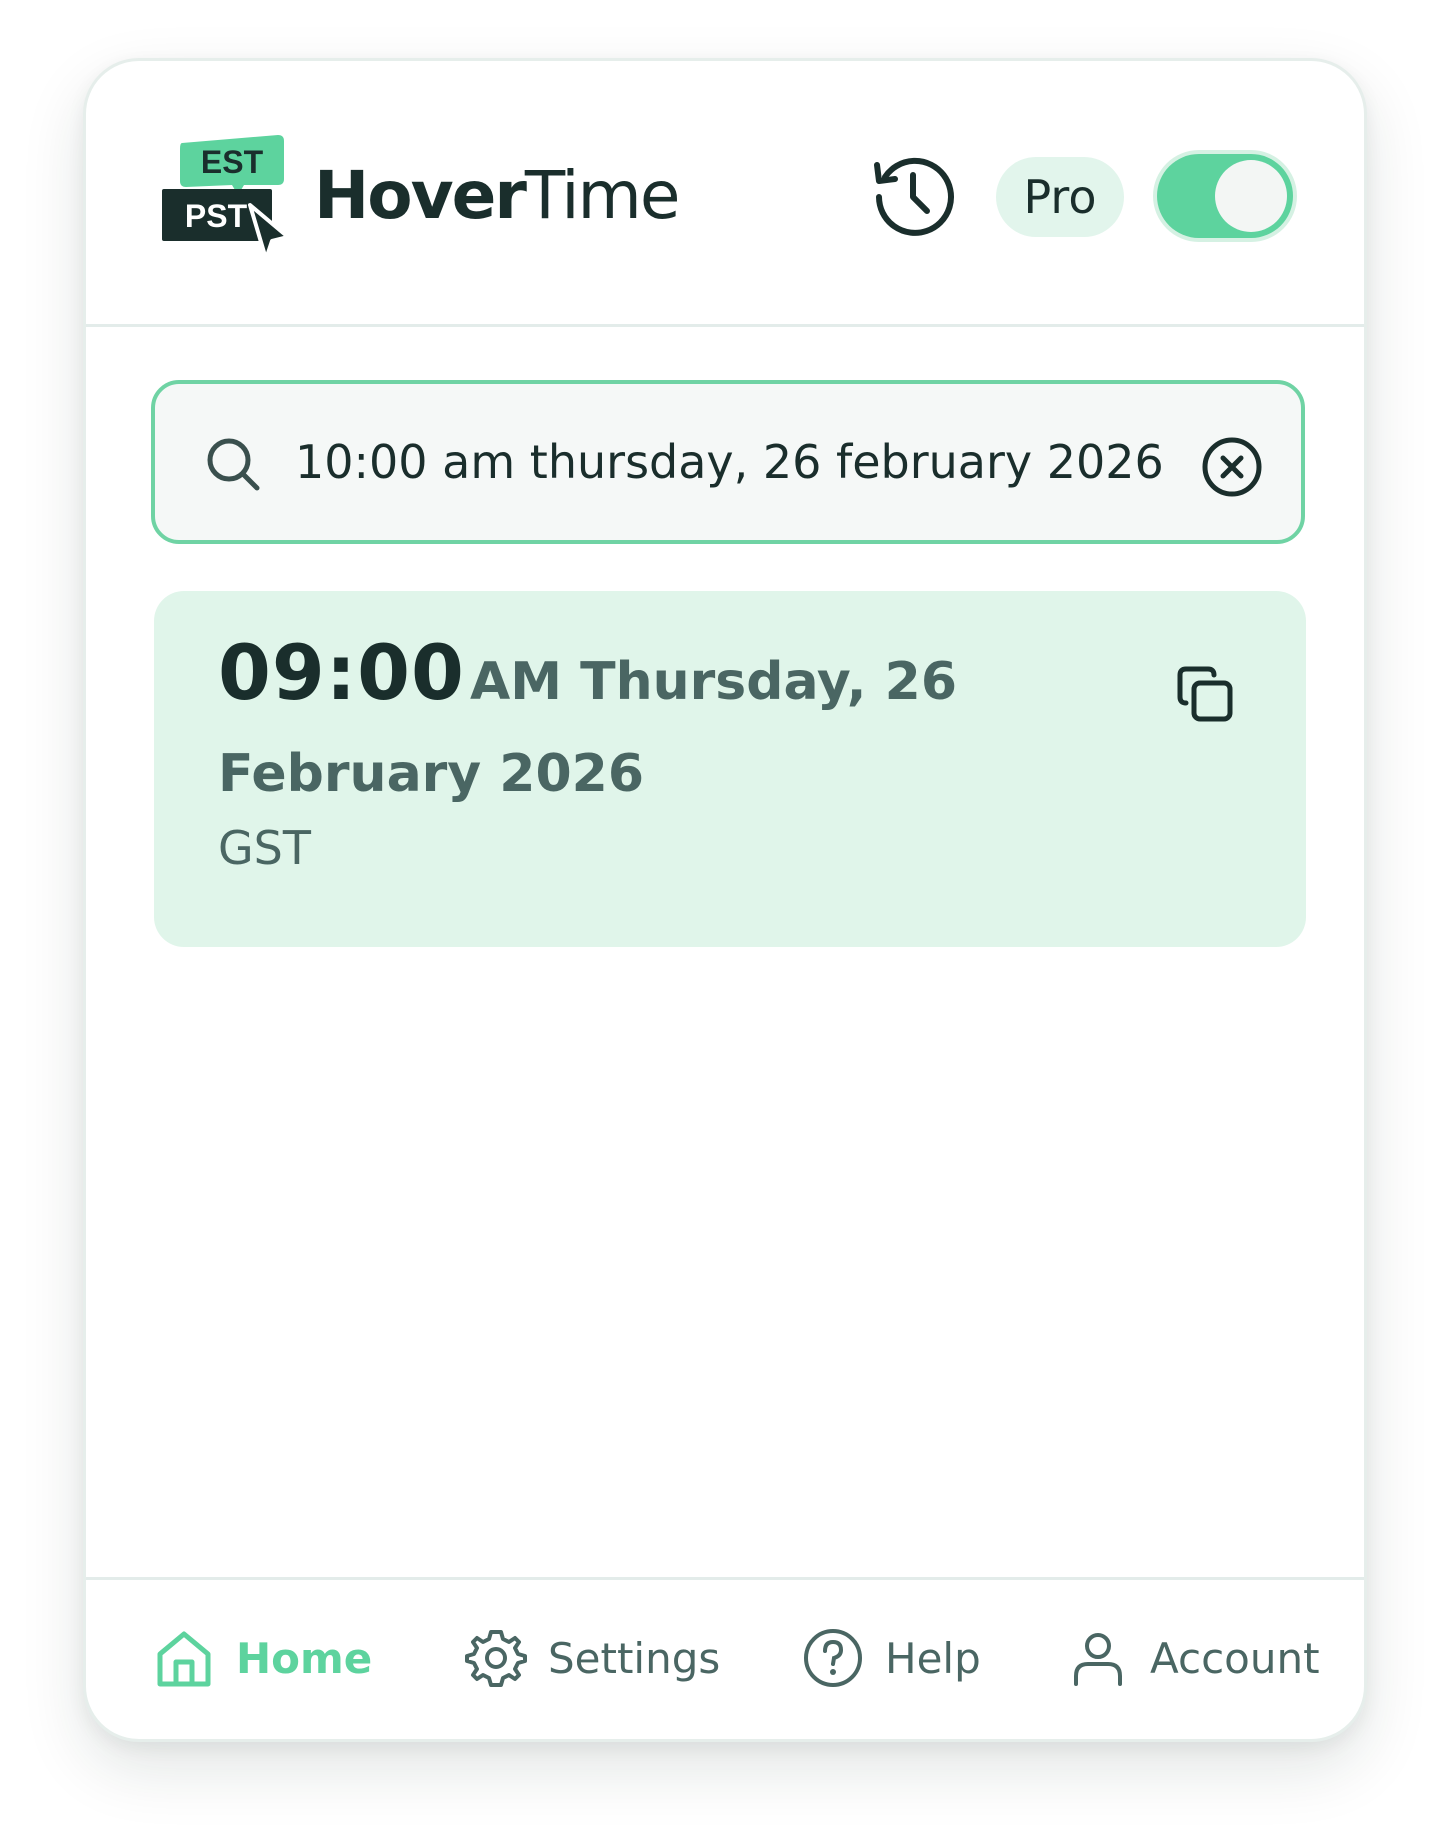 The image size is (1448, 1848). I want to click on logo-tag-est: EST, so click(232, 162).